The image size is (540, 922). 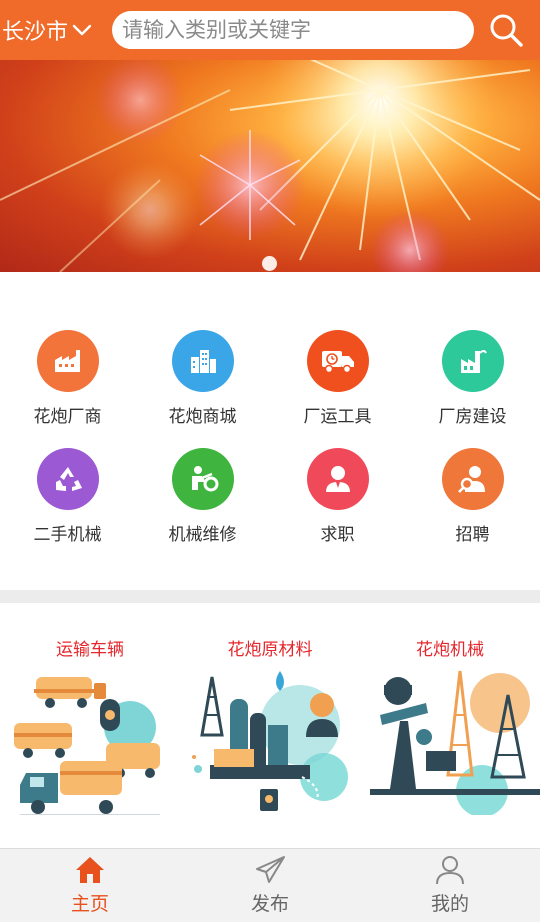 I want to click on feature-card-machinery: 花炮机械, so click(x=450, y=725).